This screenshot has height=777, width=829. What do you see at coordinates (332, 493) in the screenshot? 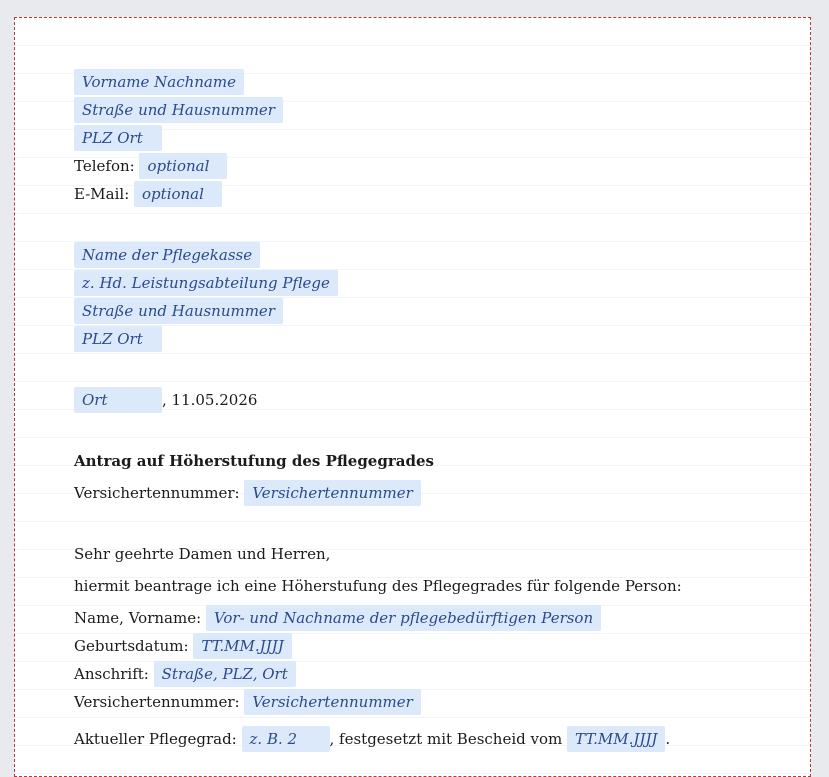
I see `insurance-field: Versichertennummer` at bounding box center [332, 493].